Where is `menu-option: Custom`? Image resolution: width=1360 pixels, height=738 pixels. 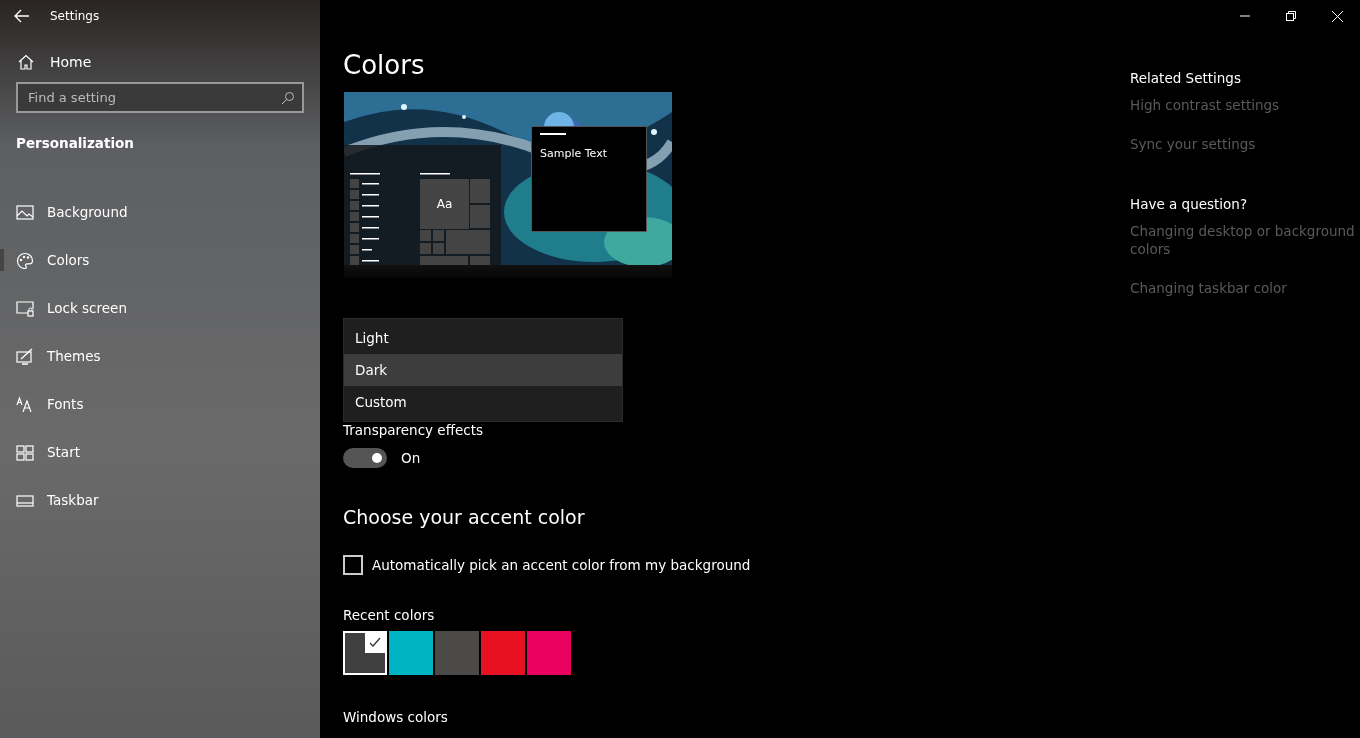 menu-option: Custom is located at coordinates (483, 402).